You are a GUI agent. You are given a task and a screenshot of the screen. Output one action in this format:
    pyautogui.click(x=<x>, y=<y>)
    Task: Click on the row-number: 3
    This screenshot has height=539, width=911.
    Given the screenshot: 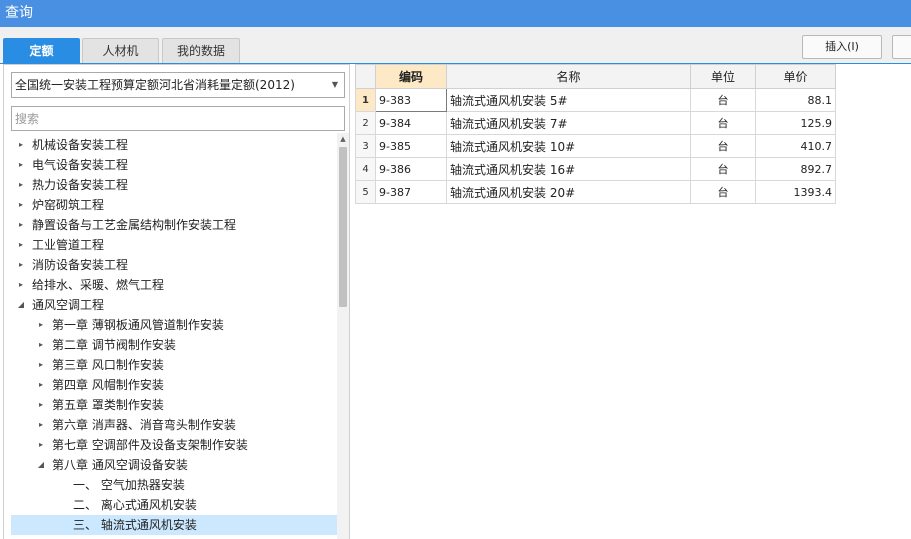 What is the action you would take?
    pyautogui.click(x=365, y=146)
    